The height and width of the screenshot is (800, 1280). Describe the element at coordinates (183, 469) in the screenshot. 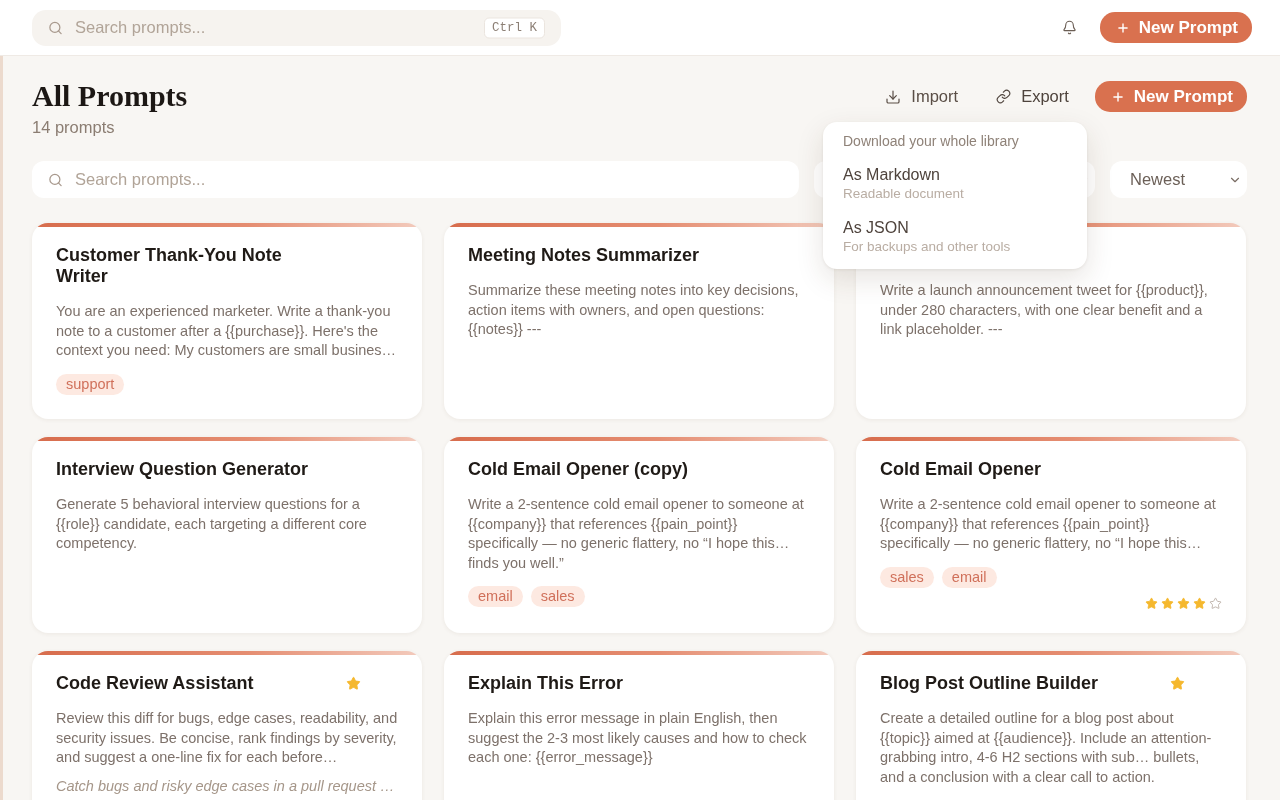

I see `card-title: Interview Question Generator` at that location.